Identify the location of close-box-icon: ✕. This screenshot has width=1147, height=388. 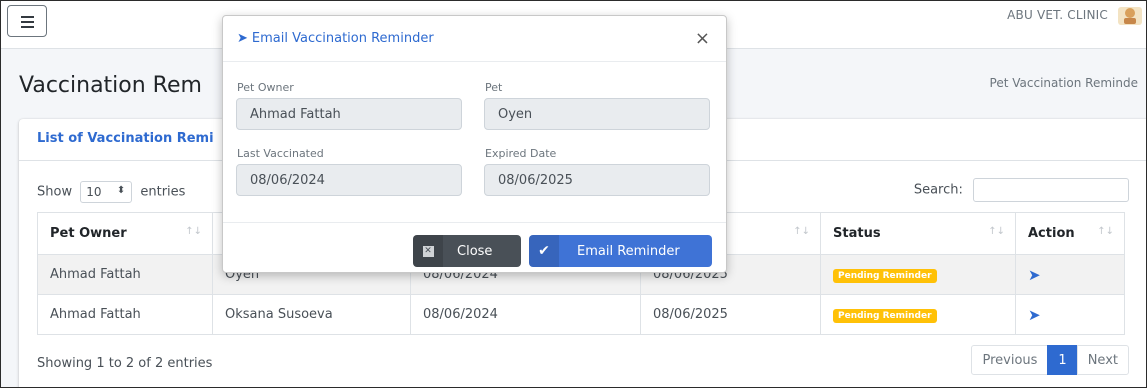
(428, 251).